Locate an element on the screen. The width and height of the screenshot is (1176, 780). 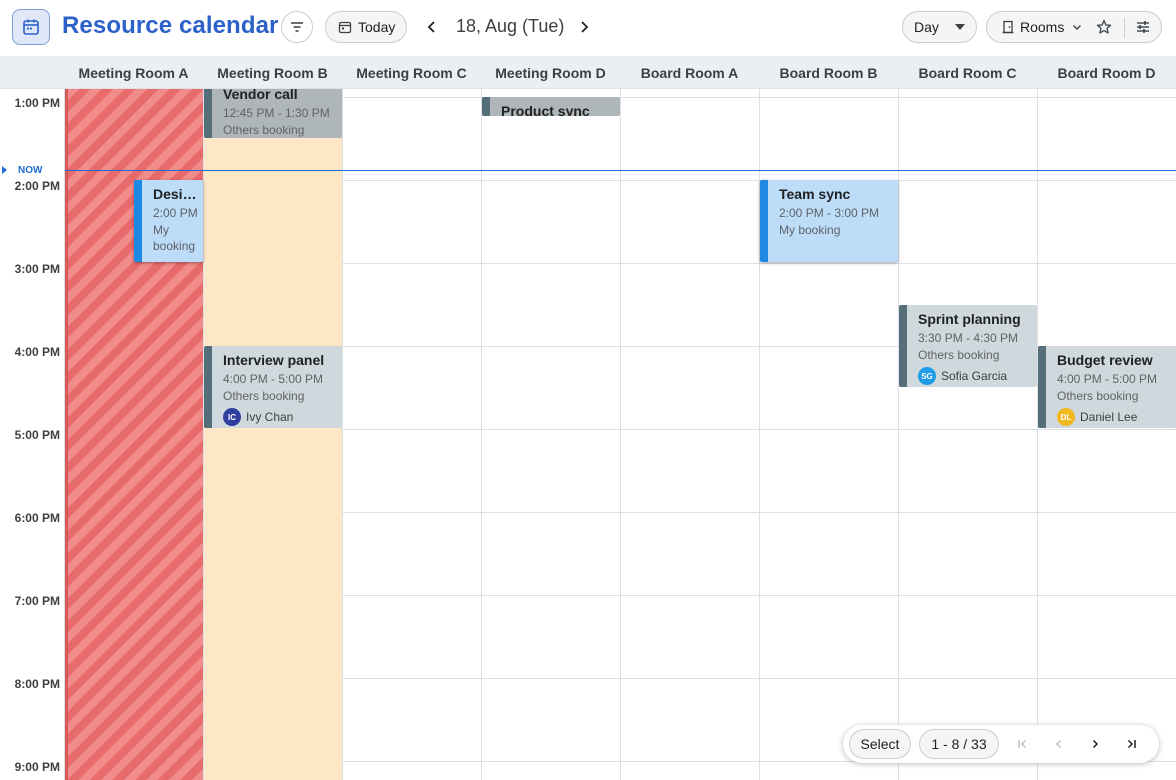
event-title: Vendor call is located at coordinates (260, 95).